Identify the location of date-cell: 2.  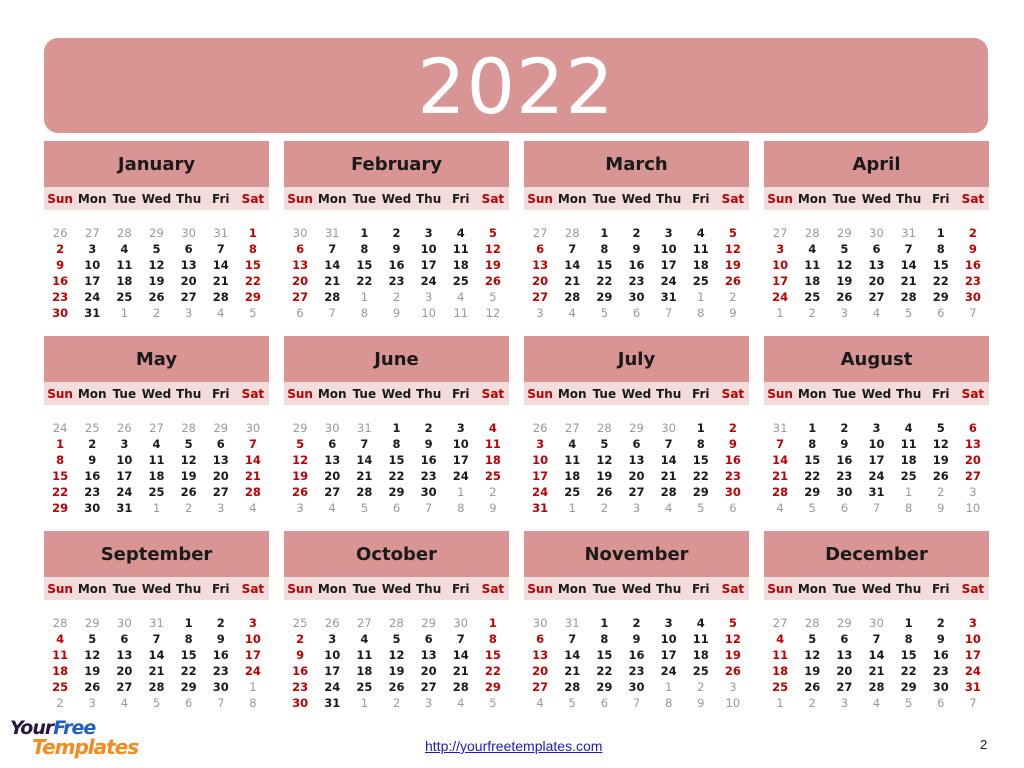
(220, 623).